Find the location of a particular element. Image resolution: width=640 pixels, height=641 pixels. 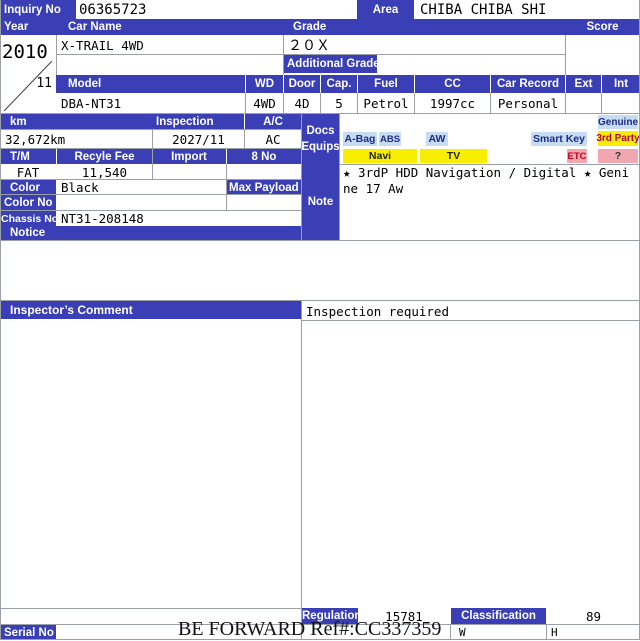

additional-grade-label: Additional Grade is located at coordinates (330, 64).